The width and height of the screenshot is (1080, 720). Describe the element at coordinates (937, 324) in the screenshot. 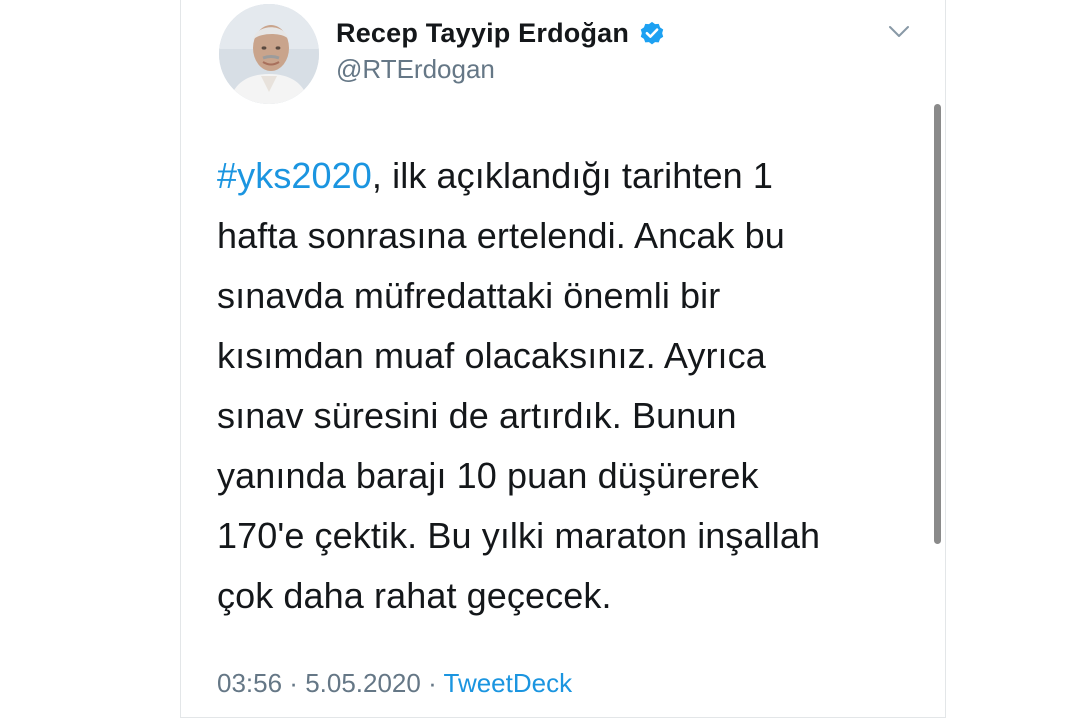

I see `scrollbar-thumb` at that location.